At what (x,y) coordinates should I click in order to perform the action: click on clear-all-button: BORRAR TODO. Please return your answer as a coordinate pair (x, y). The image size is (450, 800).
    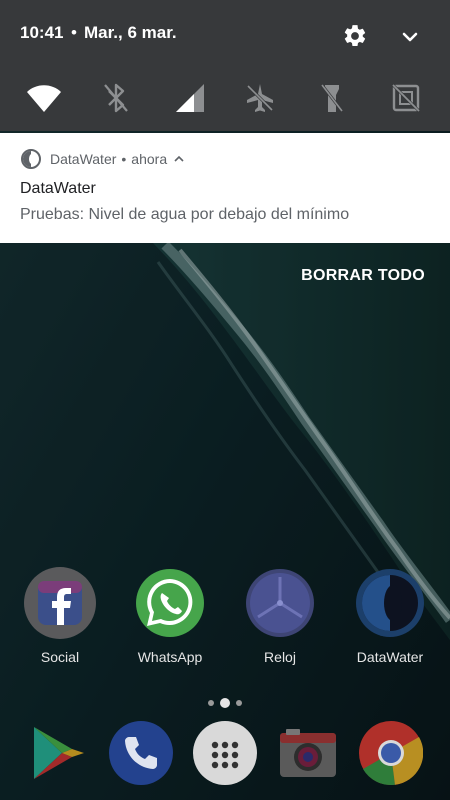
    Looking at the image, I should click on (363, 276).